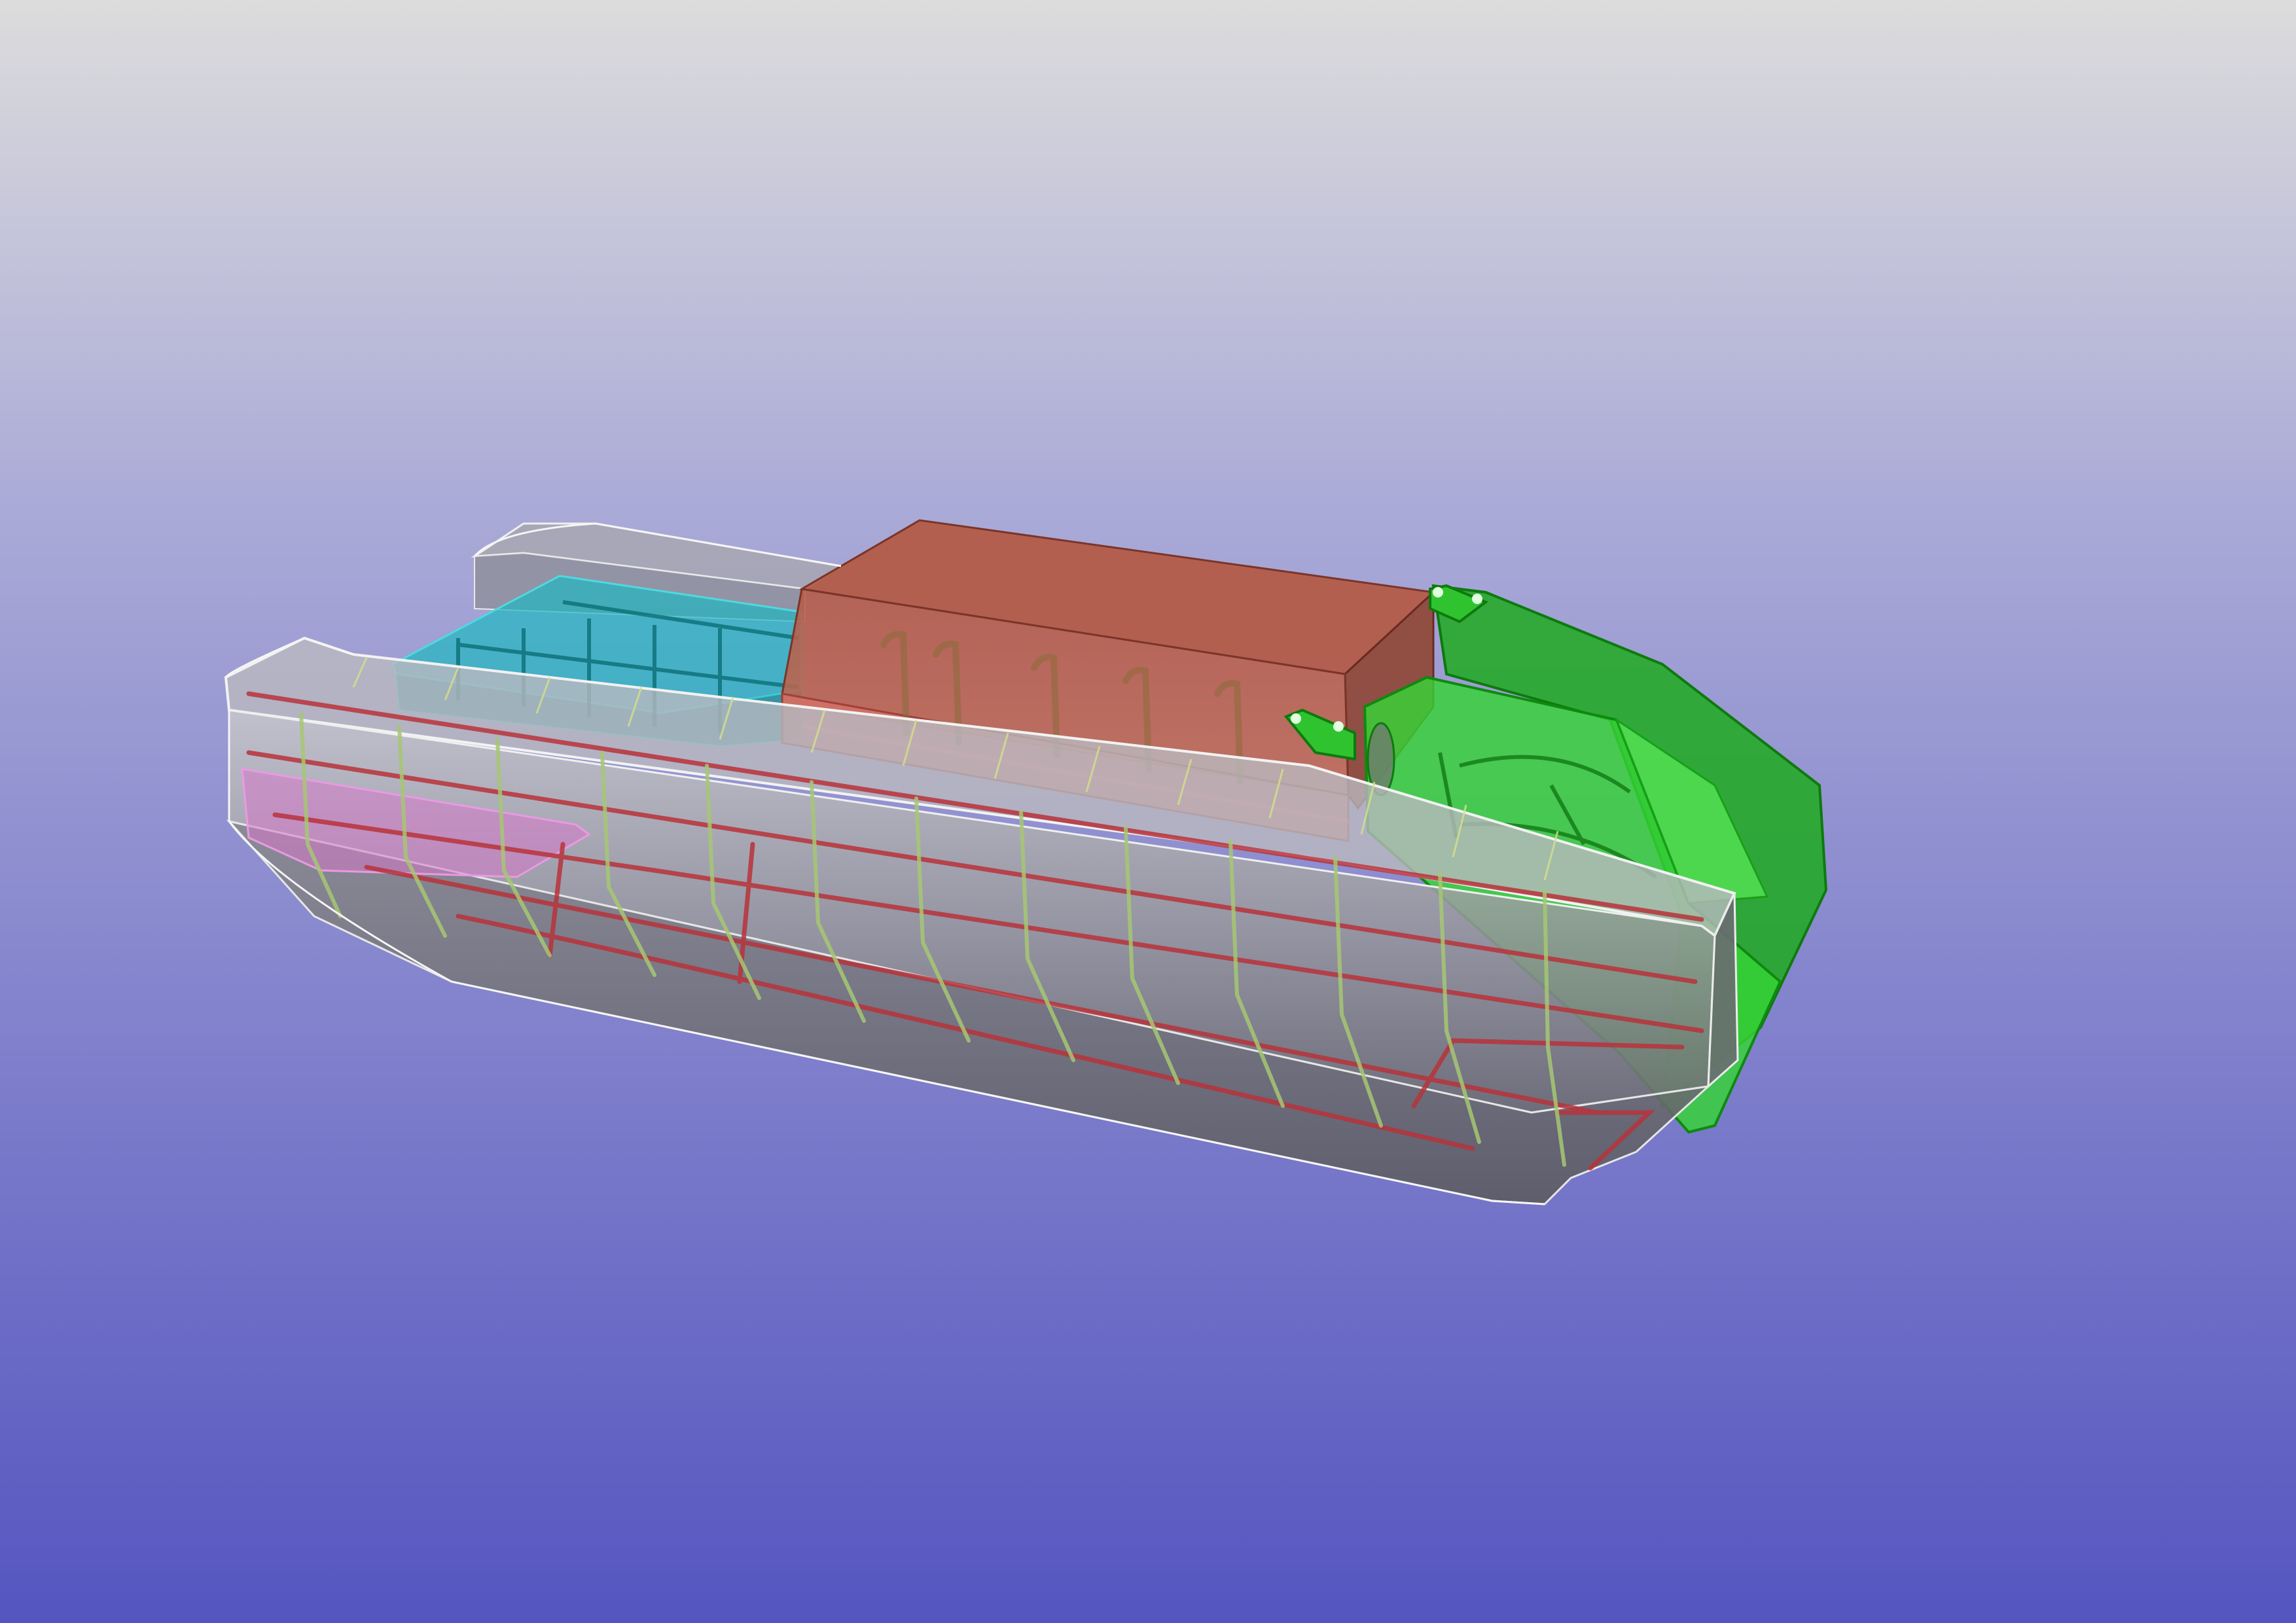  Describe the element at coordinates (1296, 718) in the screenshot. I see `bow-lug-hole-left` at that location.